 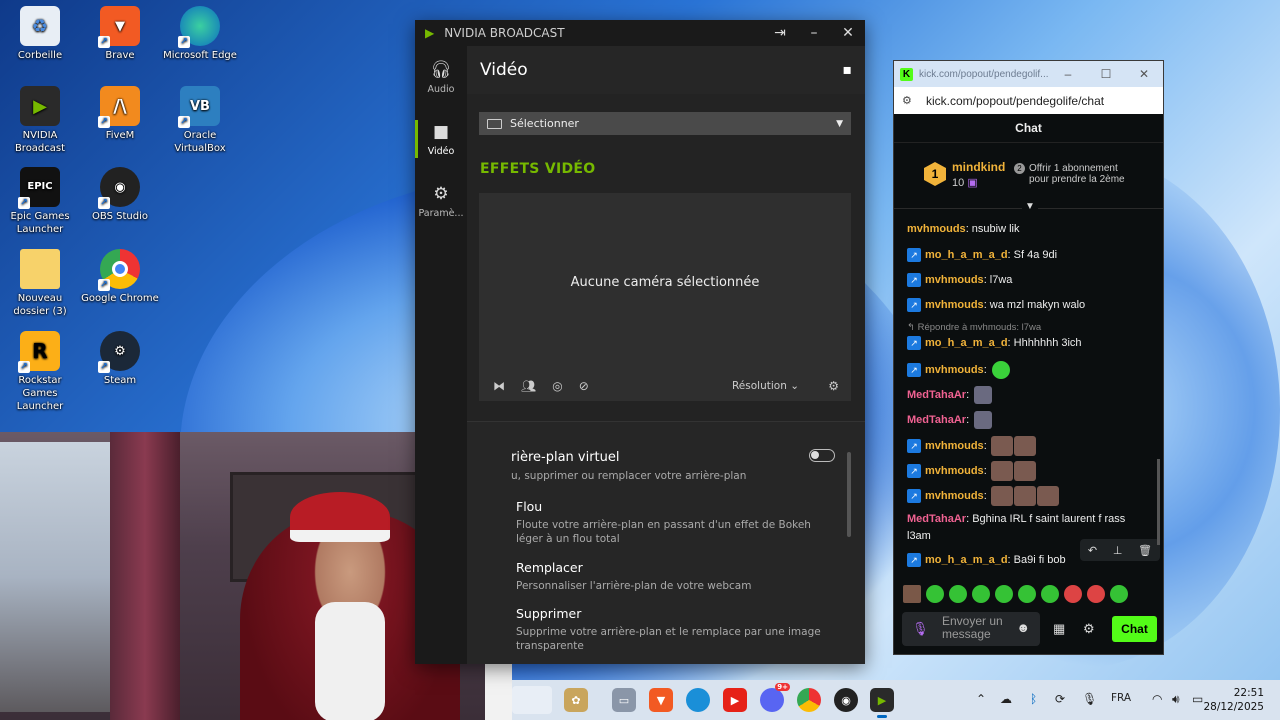 I want to click on pin-window-icon: ⇥, so click(x=780, y=33).